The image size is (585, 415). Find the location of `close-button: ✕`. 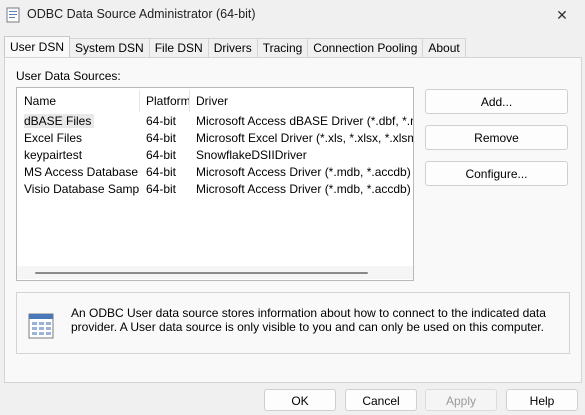

close-button: ✕ is located at coordinates (562, 15).